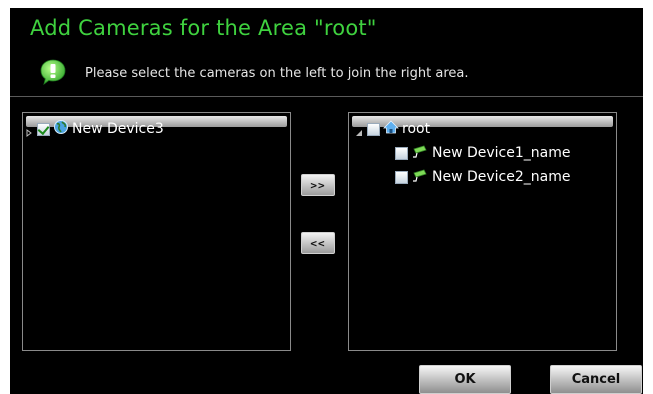 Image resolution: width=653 pixels, height=394 pixels. Describe the element at coordinates (318, 185) in the screenshot. I see `add-to-area-button: >>` at that location.